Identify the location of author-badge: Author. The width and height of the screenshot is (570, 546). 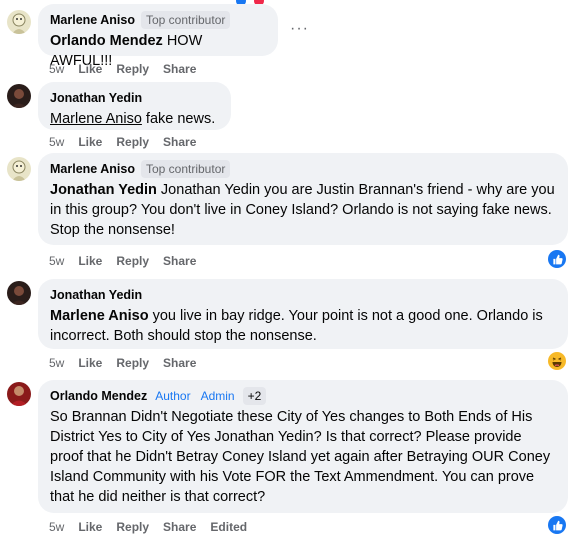
(173, 396).